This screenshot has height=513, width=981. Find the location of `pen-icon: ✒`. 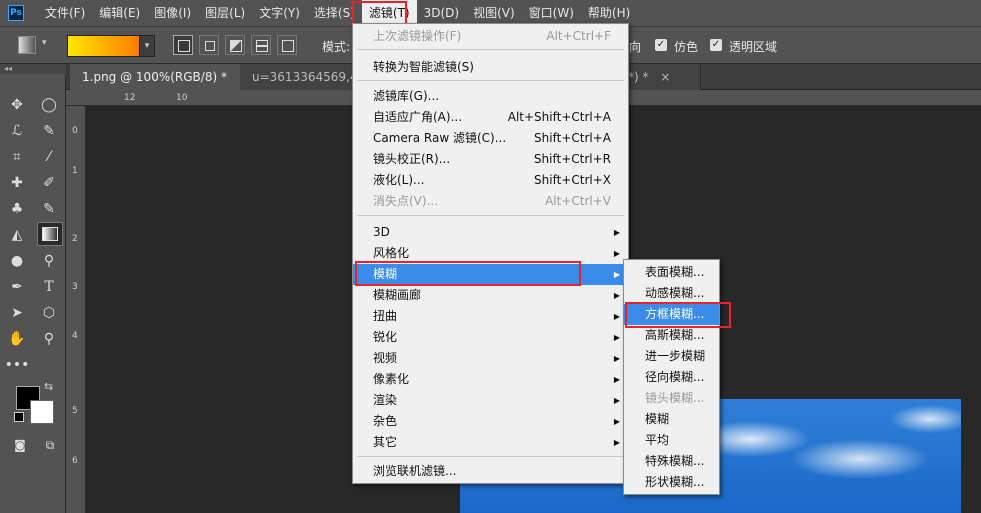

pen-icon: ✒ is located at coordinates (17, 287).